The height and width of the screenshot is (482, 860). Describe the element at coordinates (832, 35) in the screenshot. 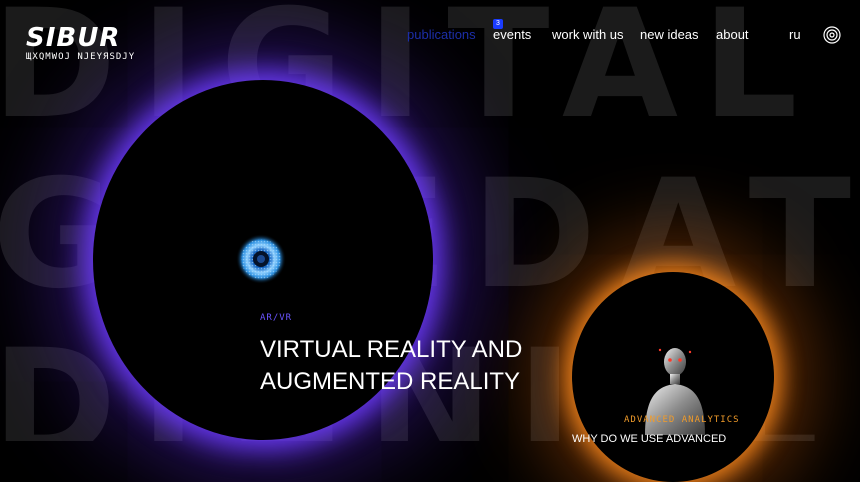

I see `target-icon` at that location.